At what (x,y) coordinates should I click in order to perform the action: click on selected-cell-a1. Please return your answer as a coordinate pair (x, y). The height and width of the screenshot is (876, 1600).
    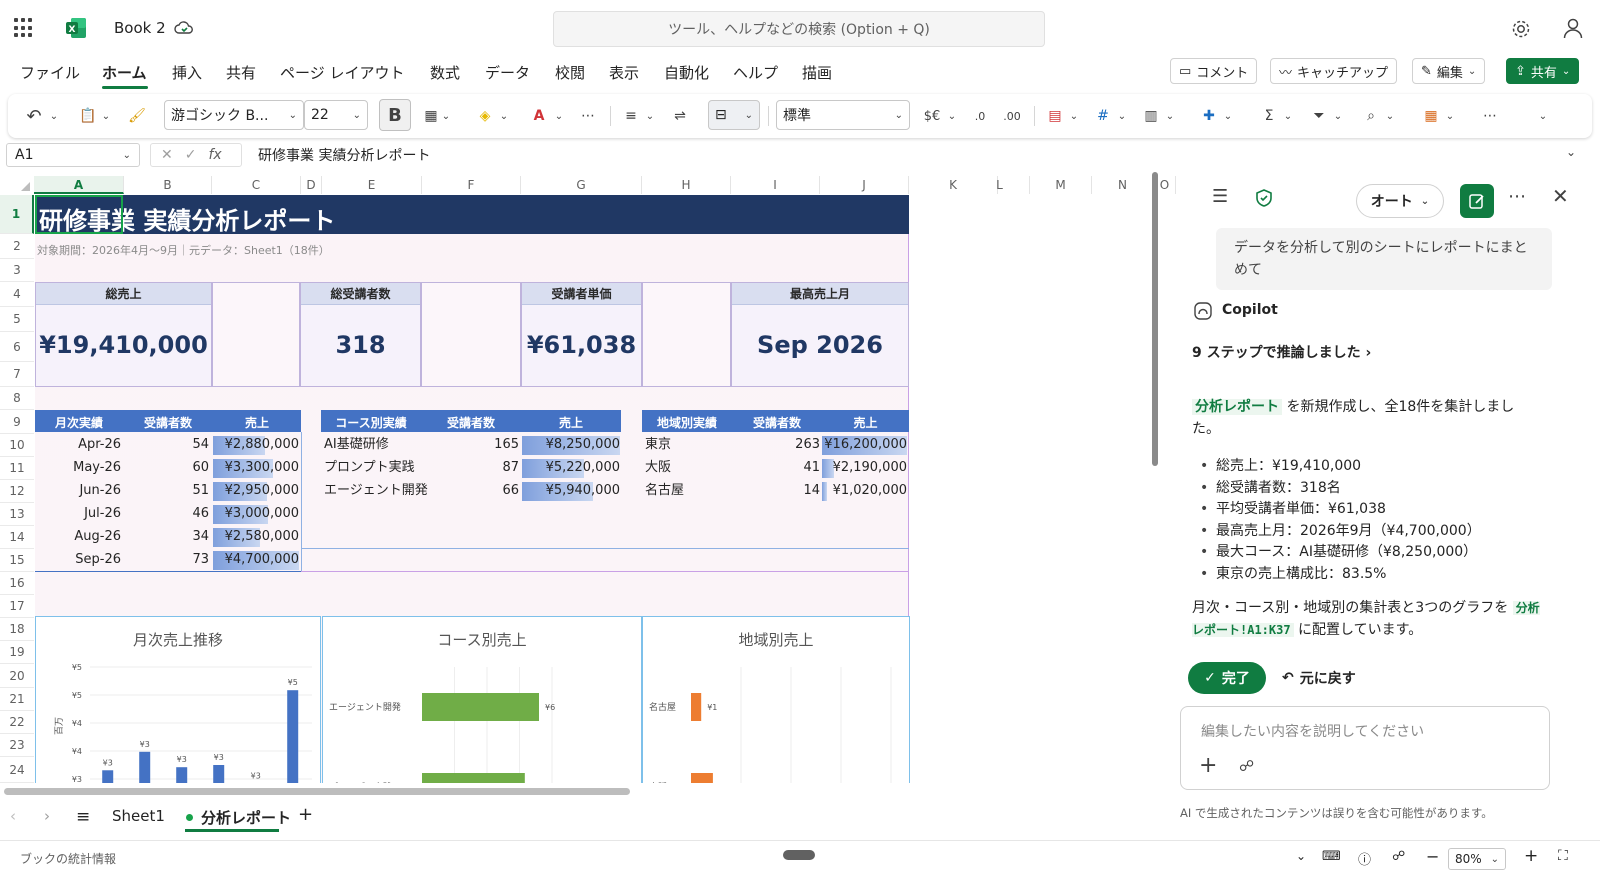
    Looking at the image, I should click on (79, 214).